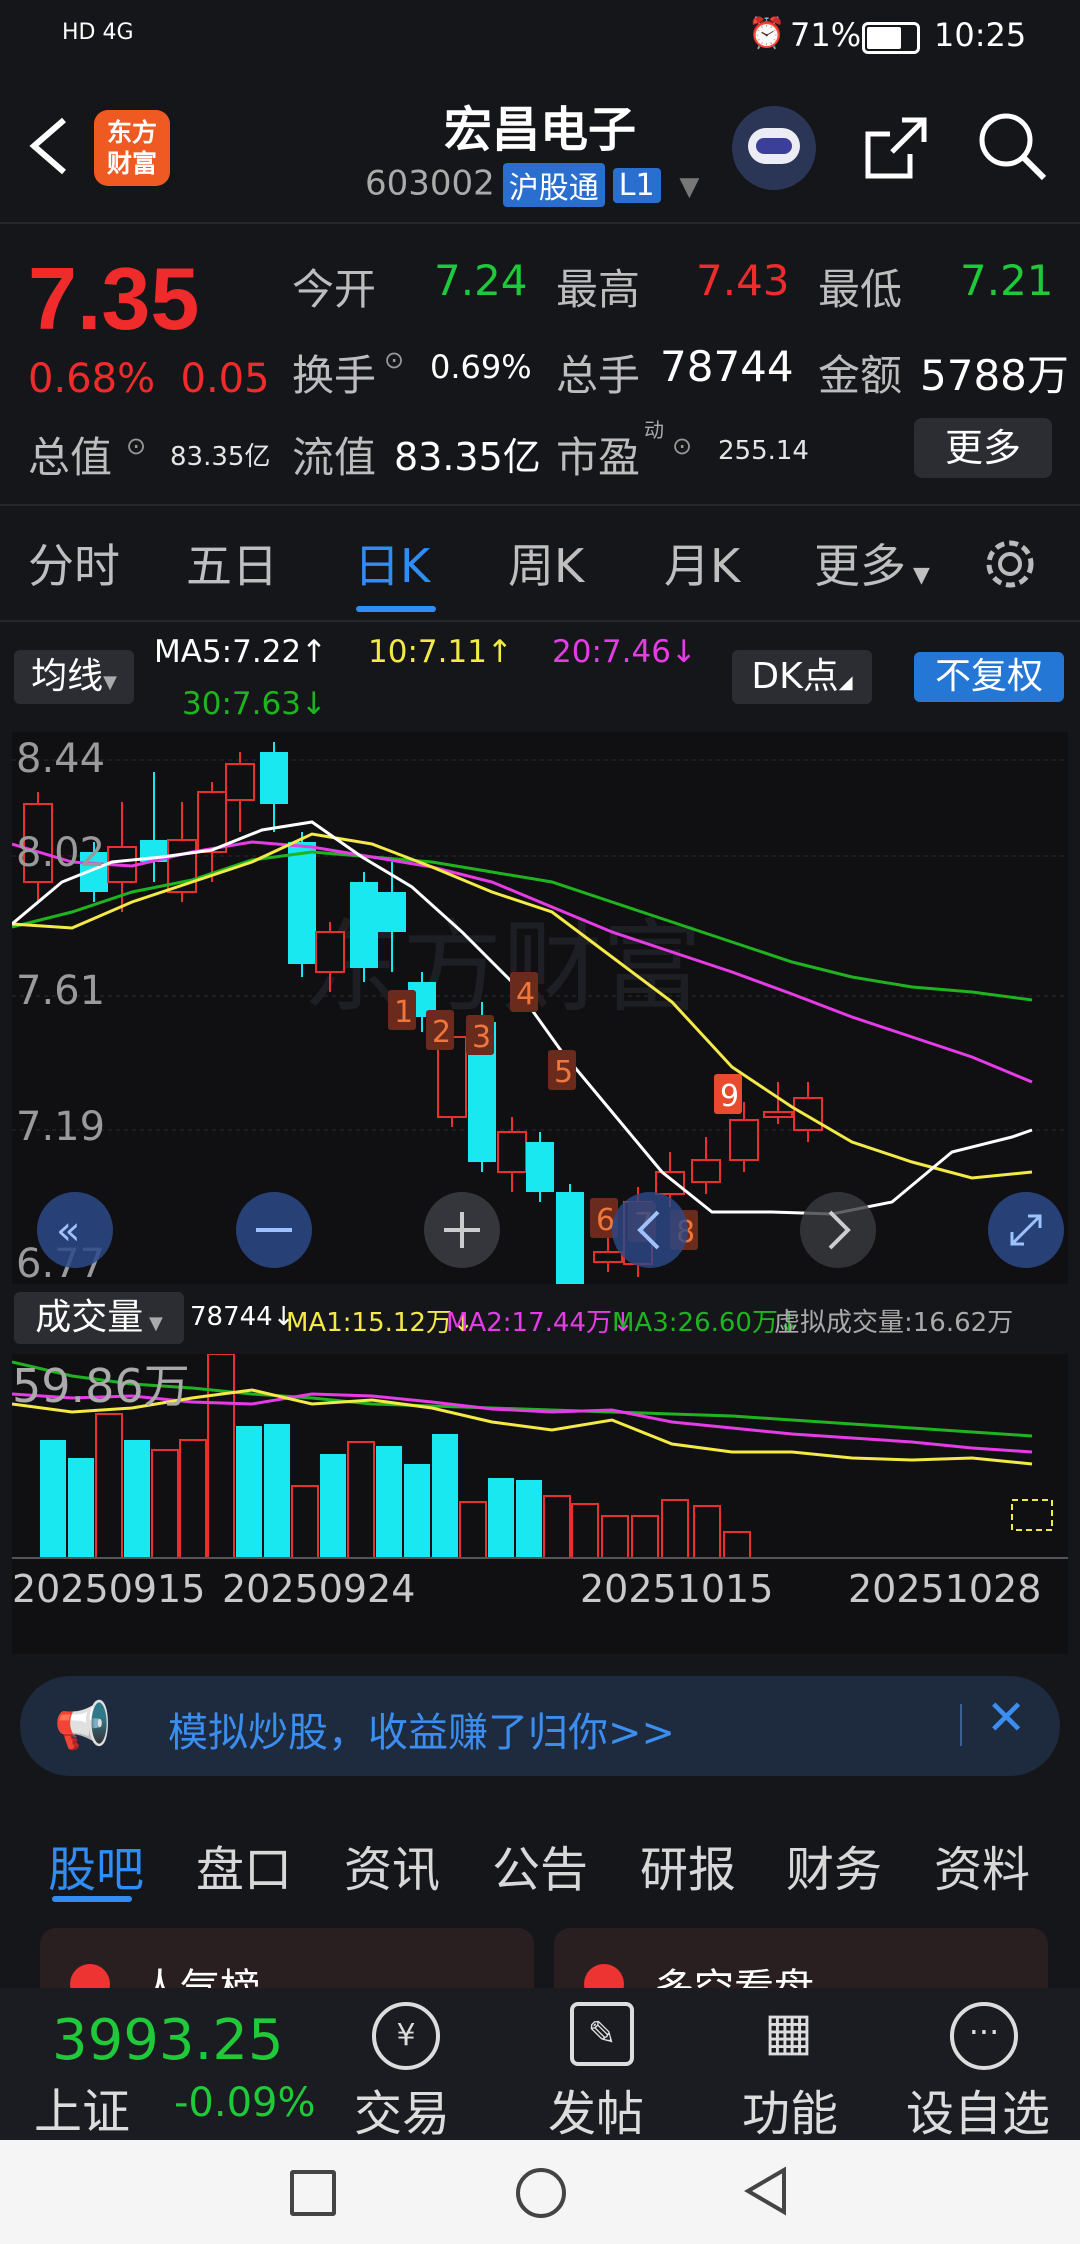 The image size is (1080, 2244). I want to click on back-nav-icon, so click(766, 2191).